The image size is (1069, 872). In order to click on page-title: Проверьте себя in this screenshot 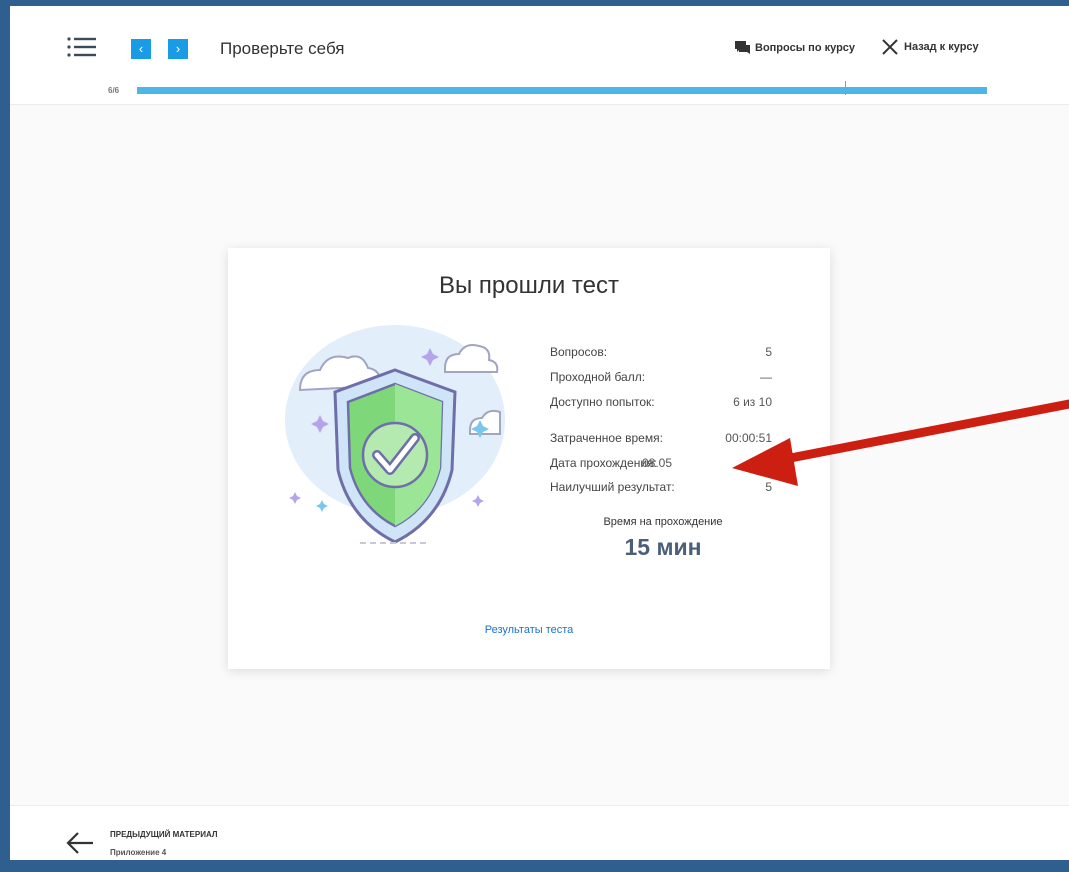, I will do `click(282, 48)`.